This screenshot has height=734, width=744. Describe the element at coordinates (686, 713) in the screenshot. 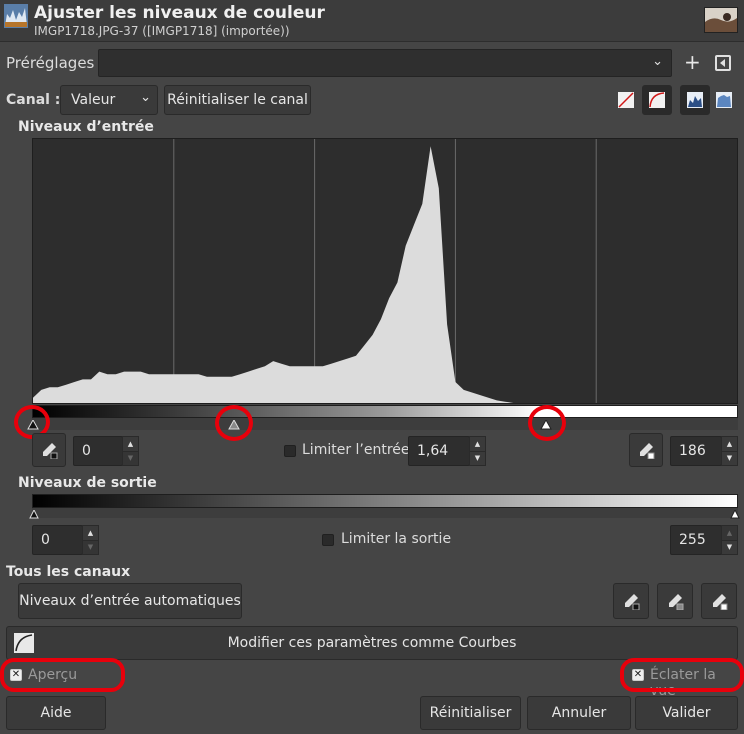

I see `ok-button: Valider` at that location.